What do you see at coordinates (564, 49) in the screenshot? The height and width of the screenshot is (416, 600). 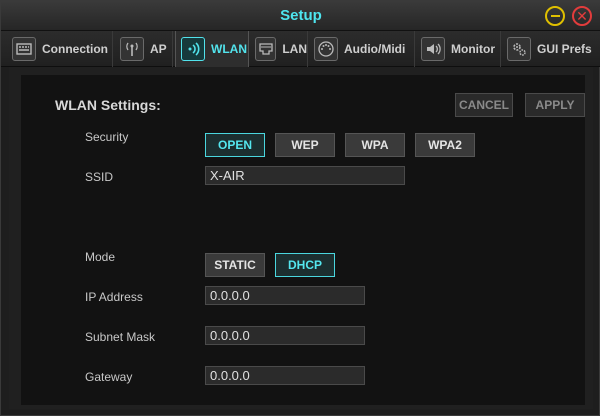 I see `tab-label: GUI Prefs` at bounding box center [564, 49].